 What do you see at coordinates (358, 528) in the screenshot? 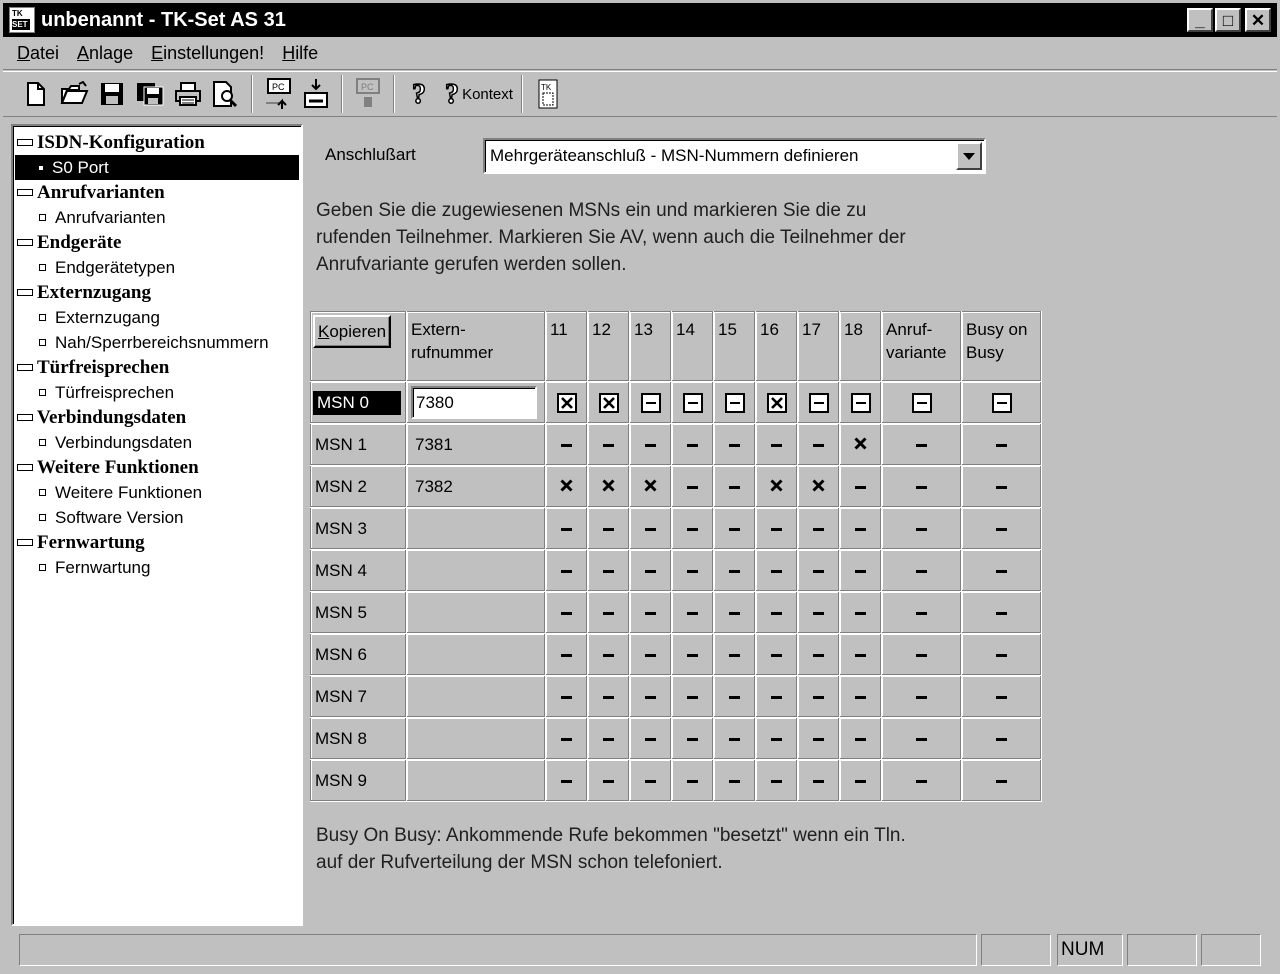
I see `msn-cell: MSN 3` at bounding box center [358, 528].